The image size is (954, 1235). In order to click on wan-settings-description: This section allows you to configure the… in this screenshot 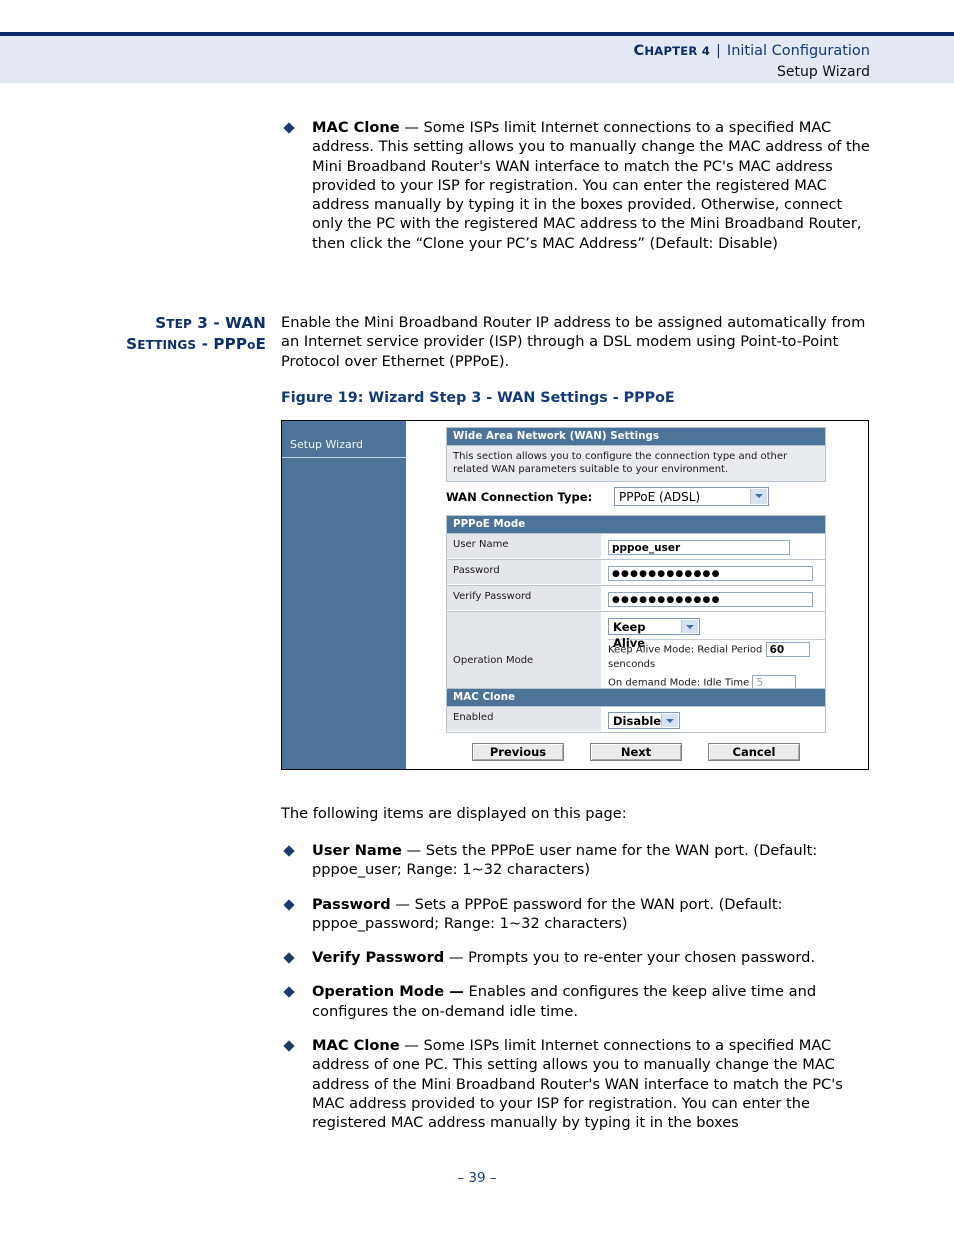, I will do `click(636, 463)`.